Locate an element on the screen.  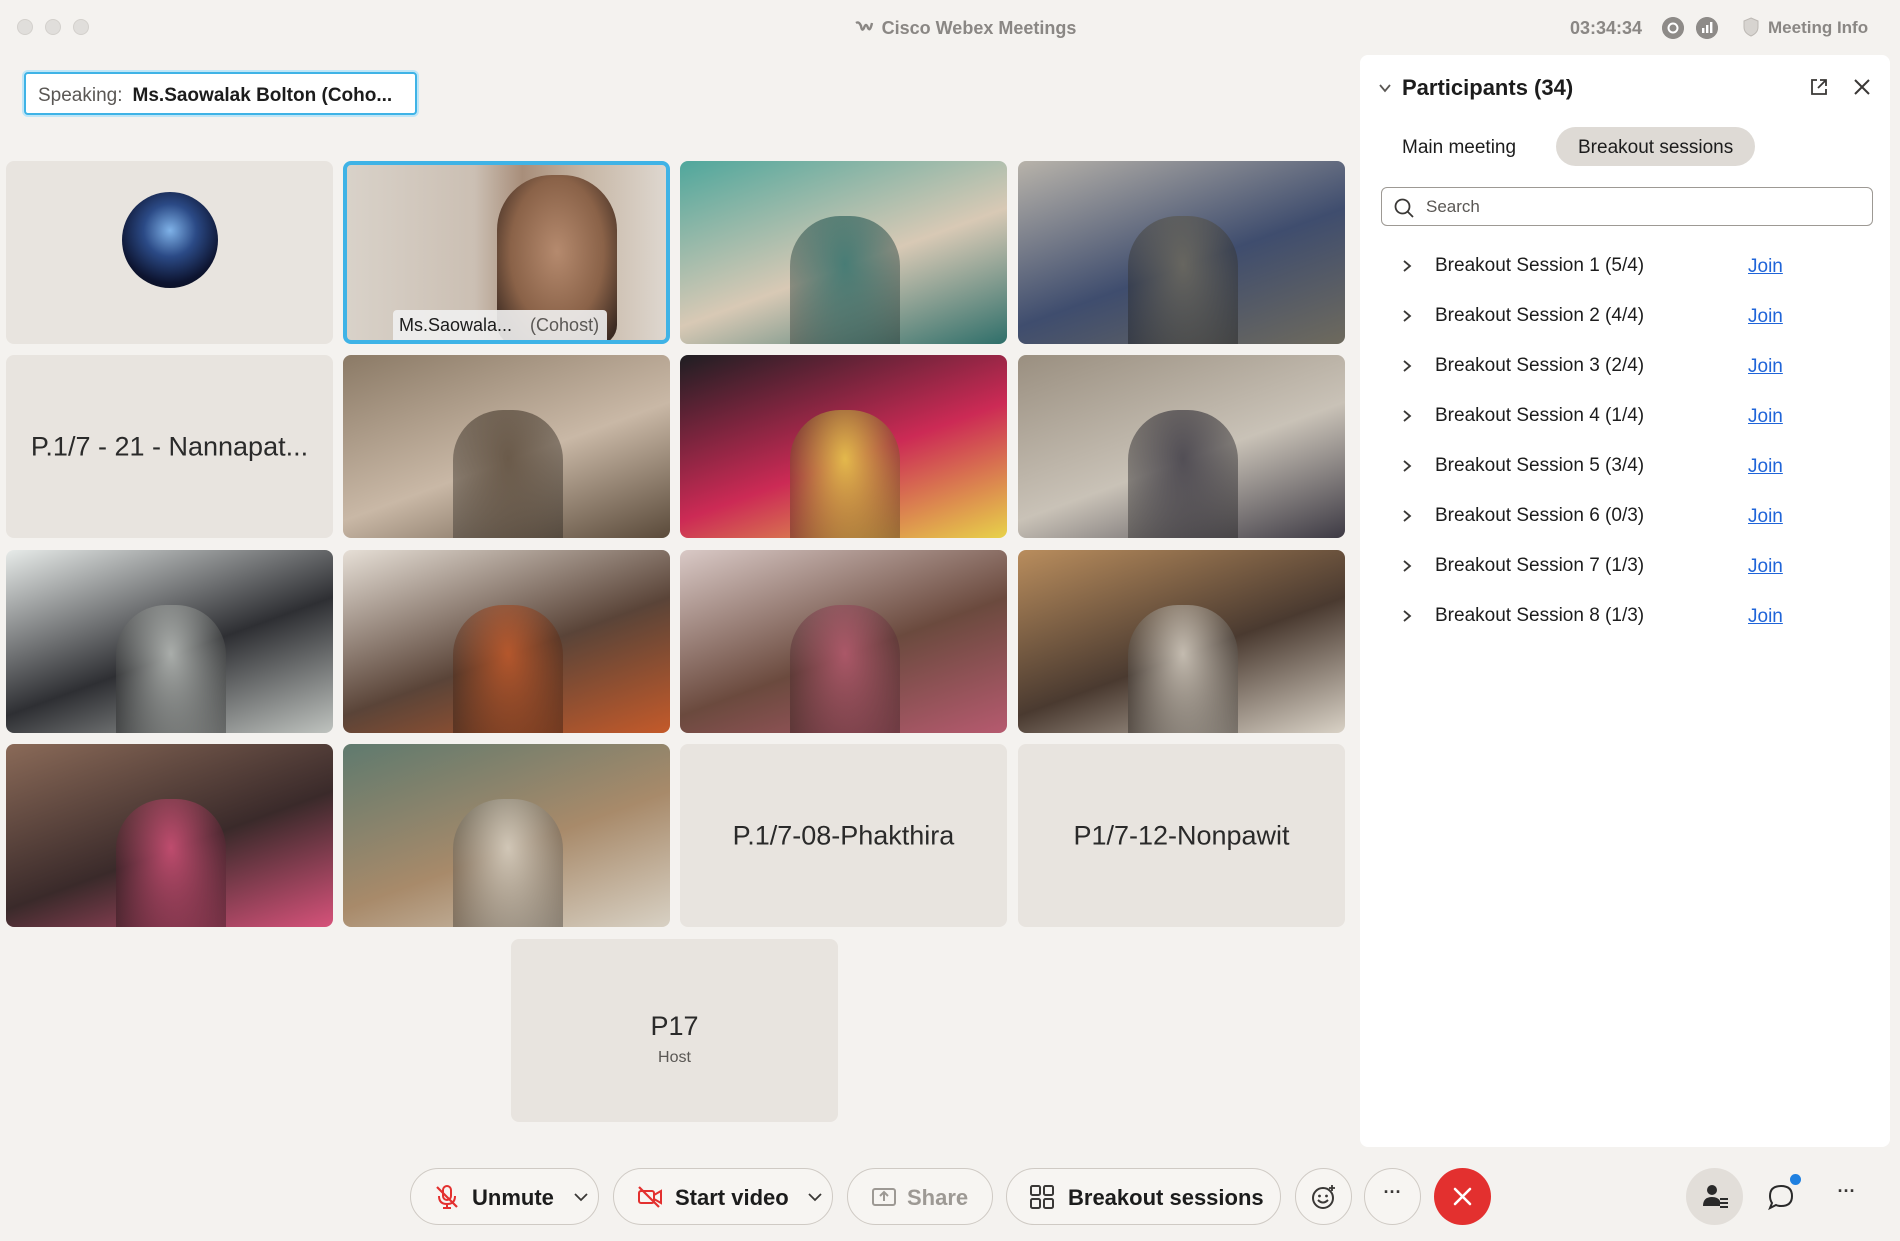
breakout-session-row: Breakout Session 4 (1/4) Join is located at coordinates (1625, 419).